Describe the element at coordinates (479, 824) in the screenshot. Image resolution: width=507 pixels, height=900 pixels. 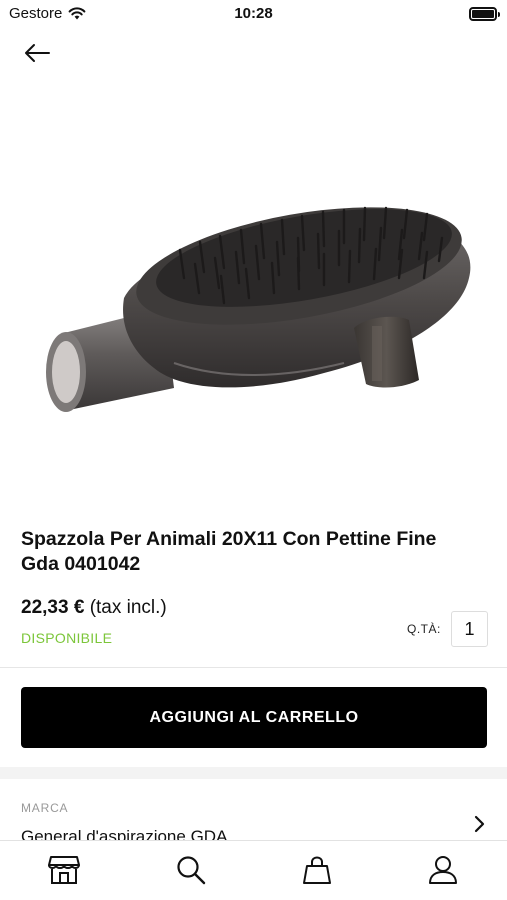
I see `chevron-right-icon` at that location.